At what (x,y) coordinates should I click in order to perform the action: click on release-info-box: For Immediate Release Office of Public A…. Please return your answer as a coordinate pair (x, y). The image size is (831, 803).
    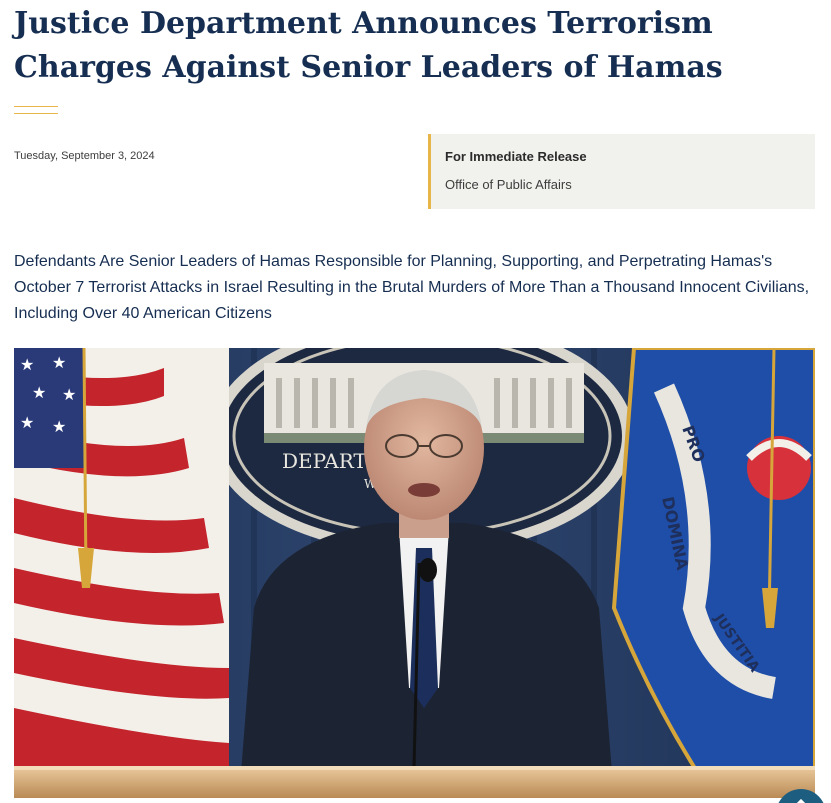
    Looking at the image, I should click on (621, 171).